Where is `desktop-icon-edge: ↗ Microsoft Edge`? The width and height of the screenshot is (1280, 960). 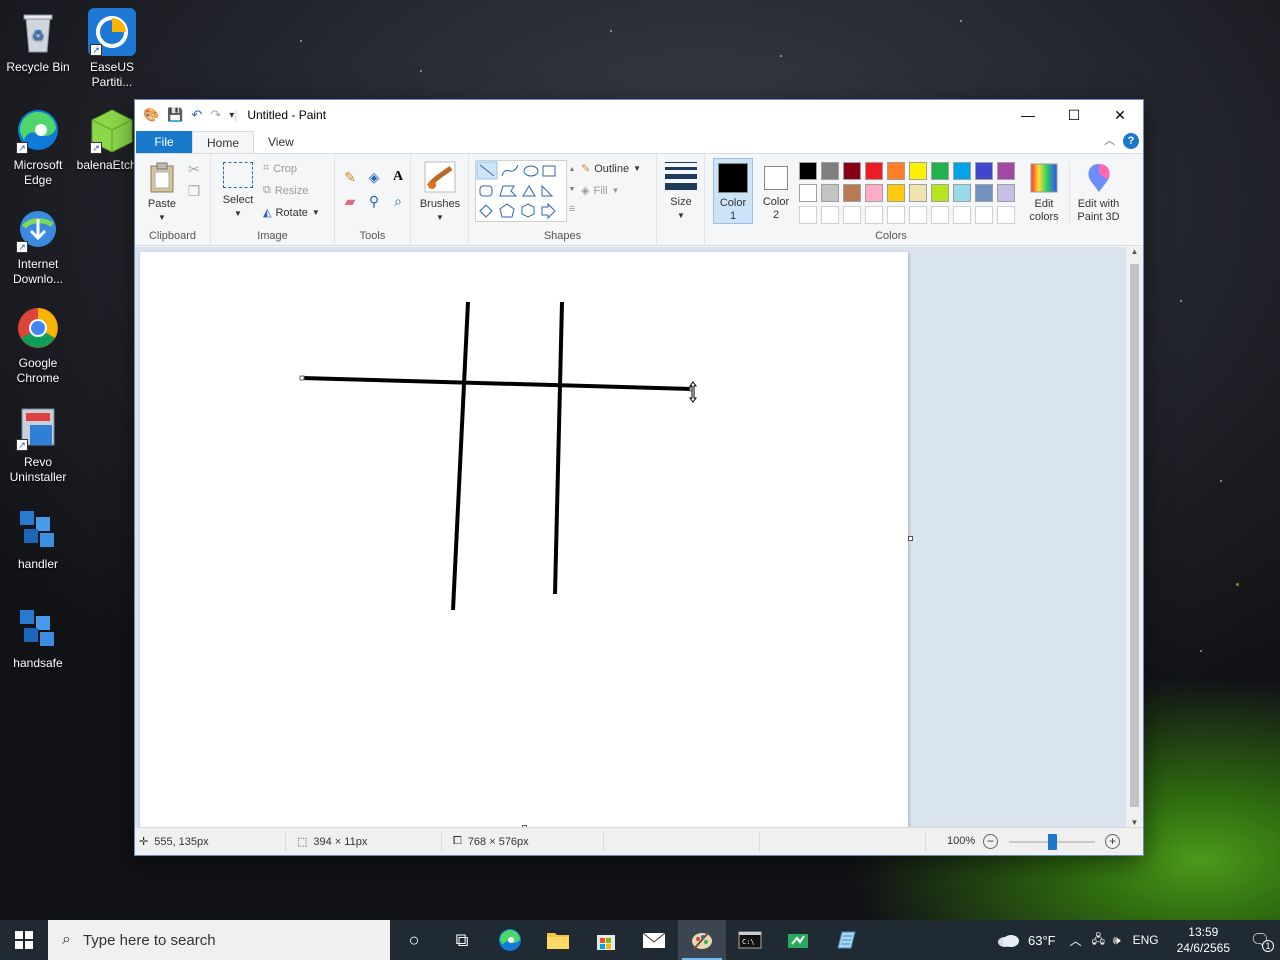 desktop-icon-edge: ↗ Microsoft Edge is located at coordinates (38, 147).